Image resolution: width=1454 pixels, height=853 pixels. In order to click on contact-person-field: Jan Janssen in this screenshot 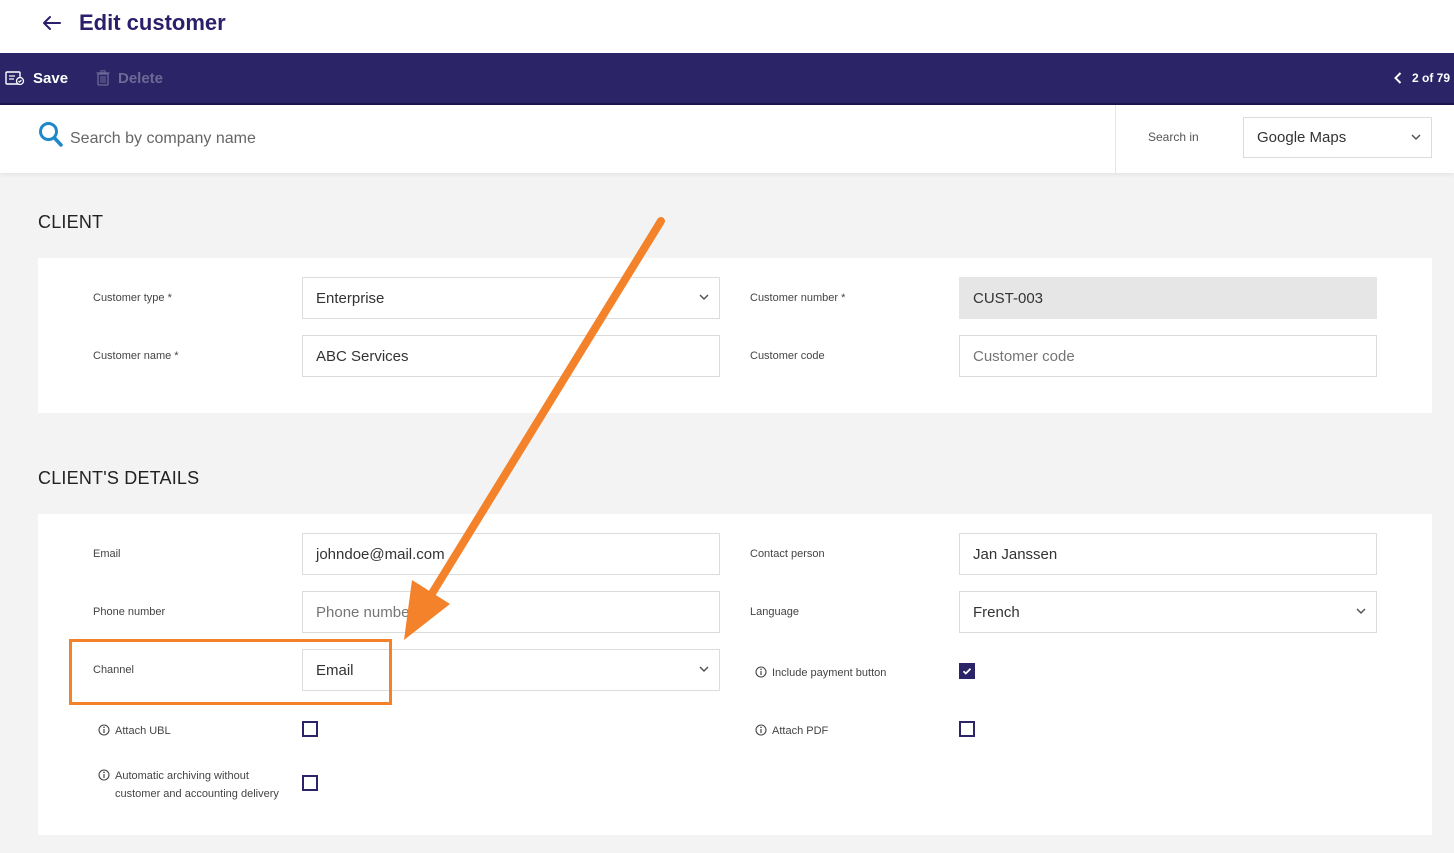, I will do `click(1168, 554)`.